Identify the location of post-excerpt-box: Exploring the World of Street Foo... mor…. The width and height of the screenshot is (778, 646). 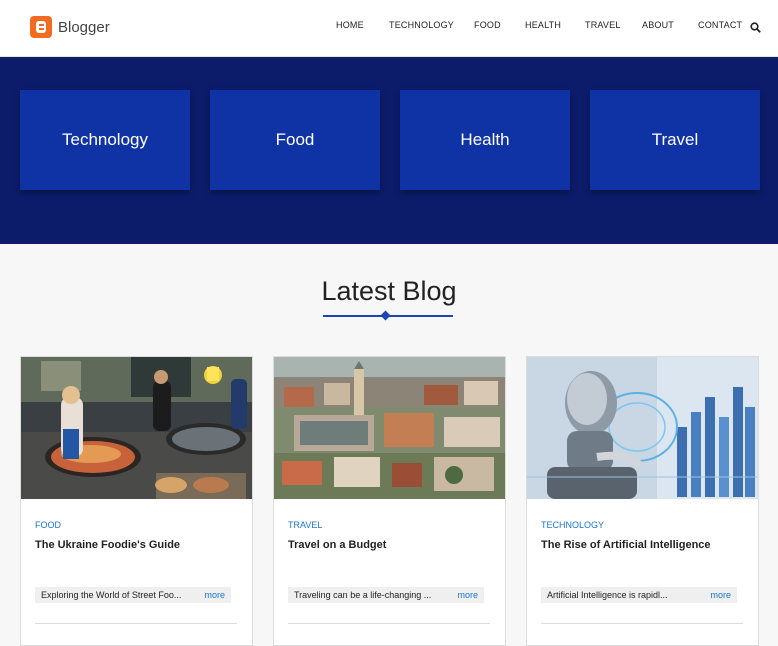
(133, 595).